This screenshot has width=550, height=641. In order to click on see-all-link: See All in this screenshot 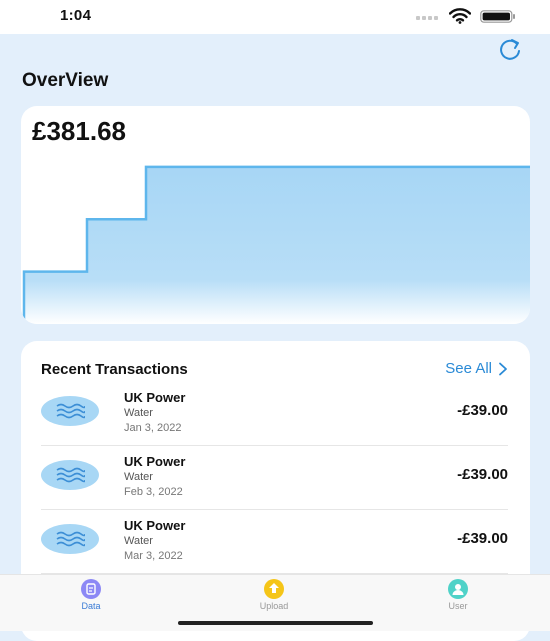, I will do `click(476, 368)`.